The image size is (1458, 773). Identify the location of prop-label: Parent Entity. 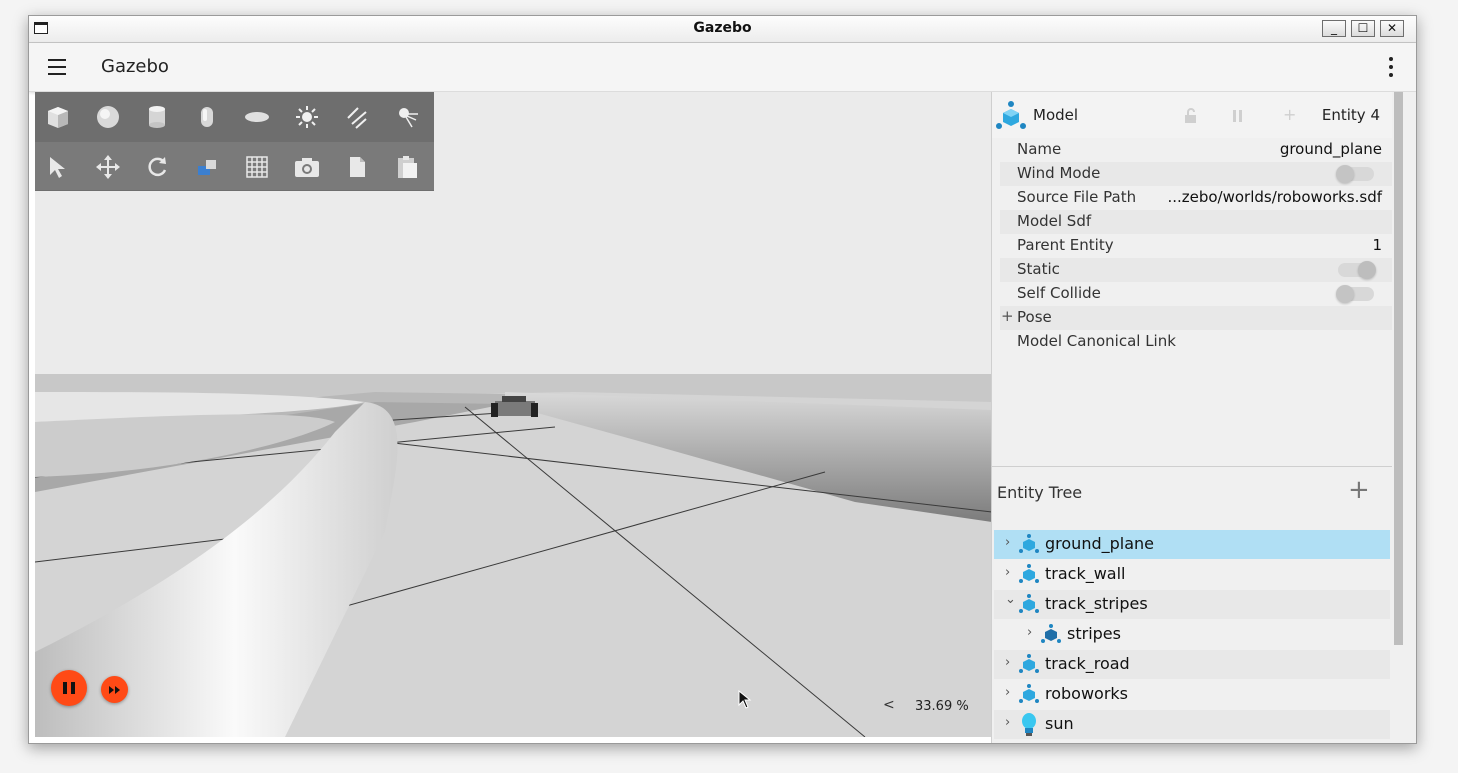
(1065, 245).